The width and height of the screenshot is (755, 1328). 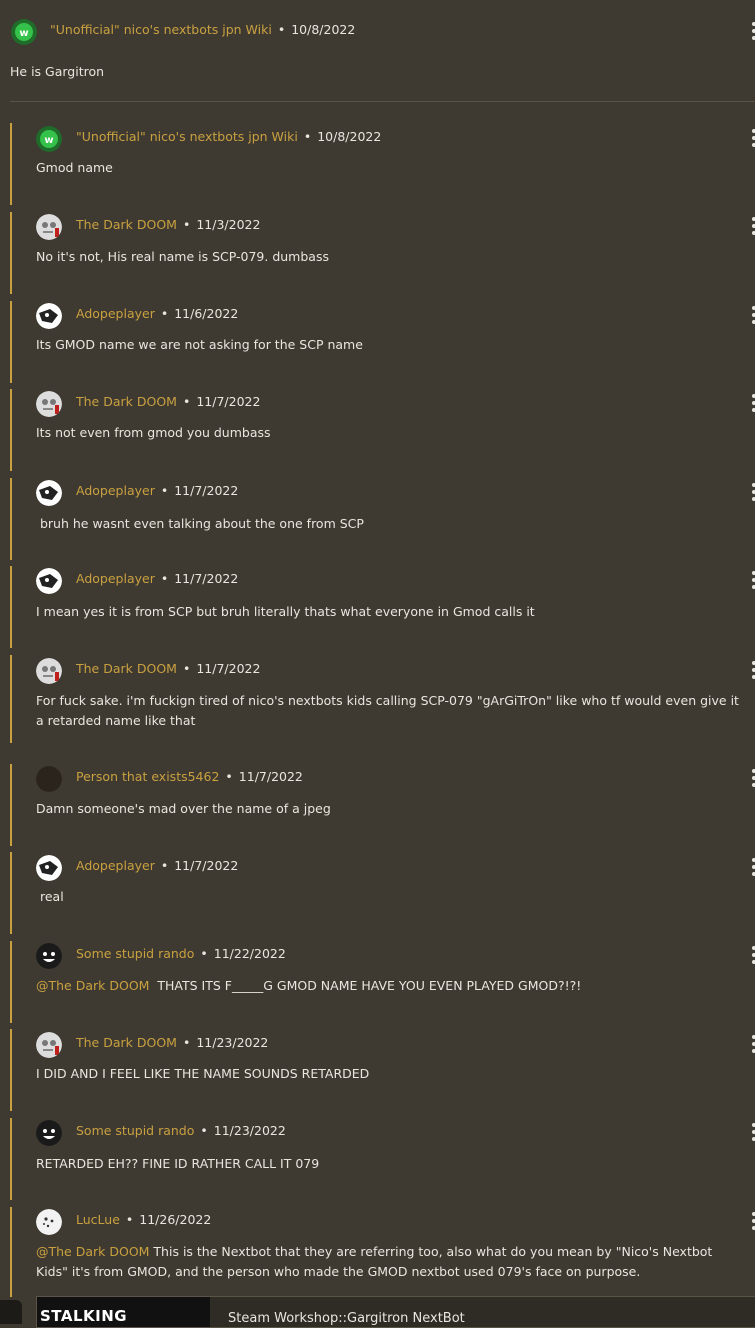 I want to click on reply-date: 11/3/2022, so click(x=228, y=224).